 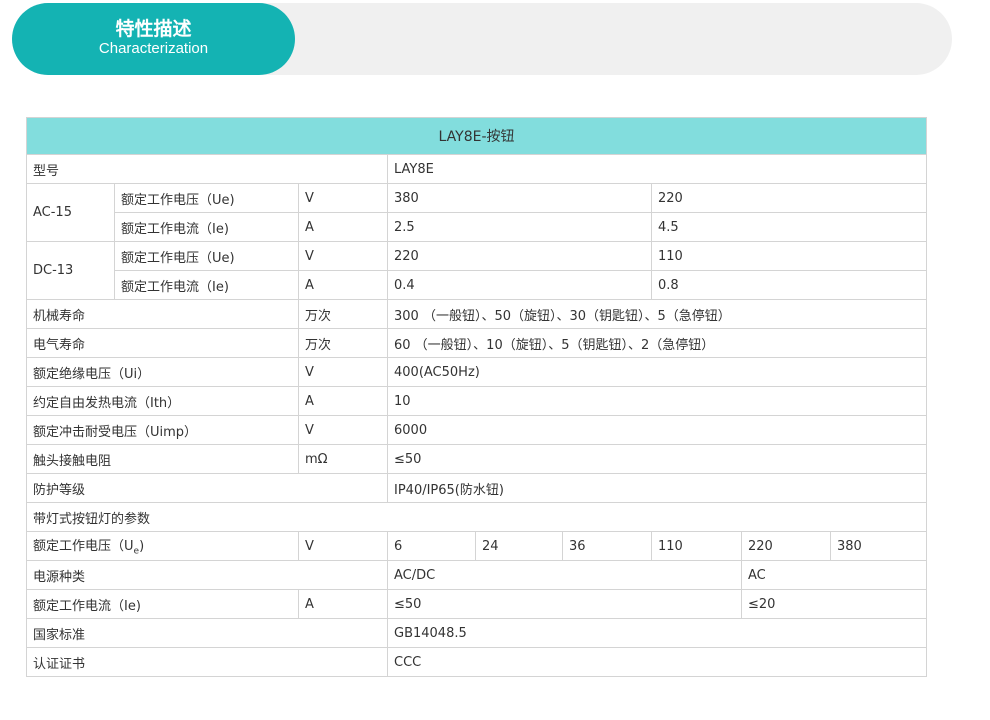 I want to click on table-row-impulse: 额定冲击耐受电压（Uimp） V 6000, so click(x=477, y=430).